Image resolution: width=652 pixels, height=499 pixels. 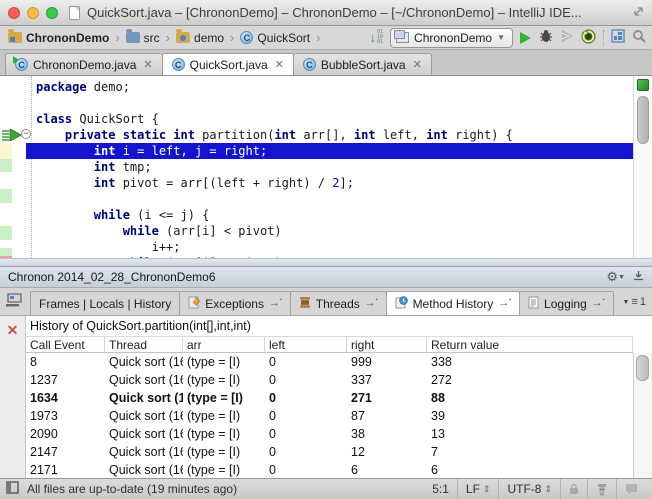 I want to click on code-token: QuickSort {, so click(x=115, y=119).